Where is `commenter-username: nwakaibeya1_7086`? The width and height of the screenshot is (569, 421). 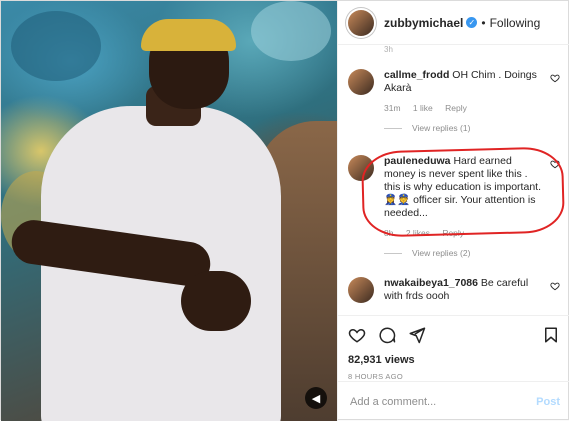
commenter-username: nwakaibeya1_7086 is located at coordinates (431, 283).